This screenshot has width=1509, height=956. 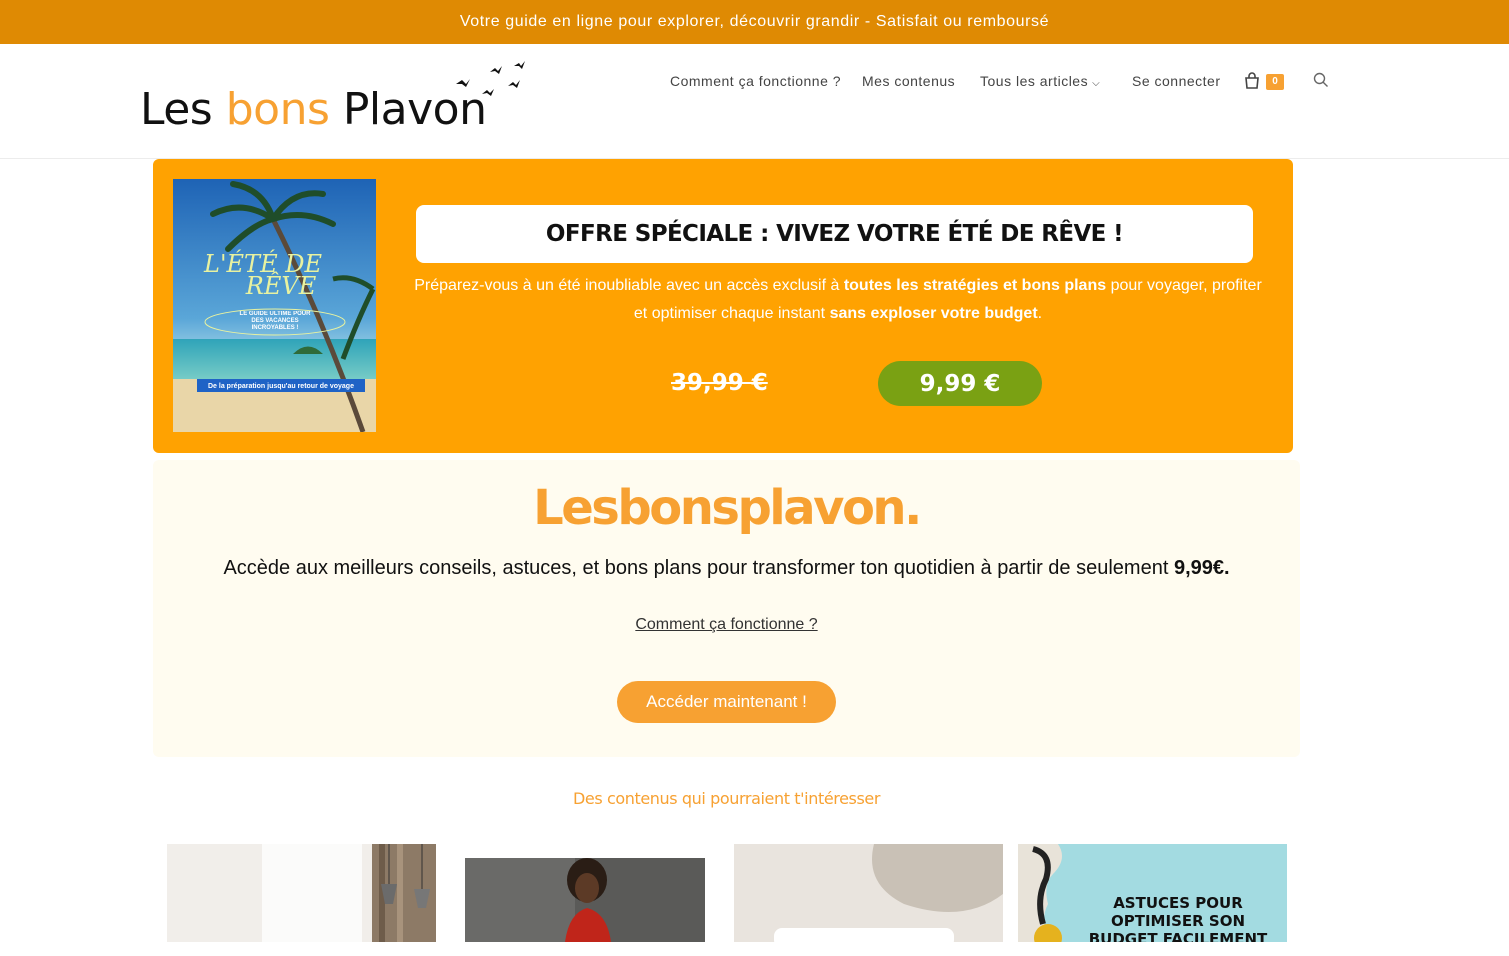 What do you see at coordinates (277, 109) in the screenshot?
I see `logo-text-bons: bons` at bounding box center [277, 109].